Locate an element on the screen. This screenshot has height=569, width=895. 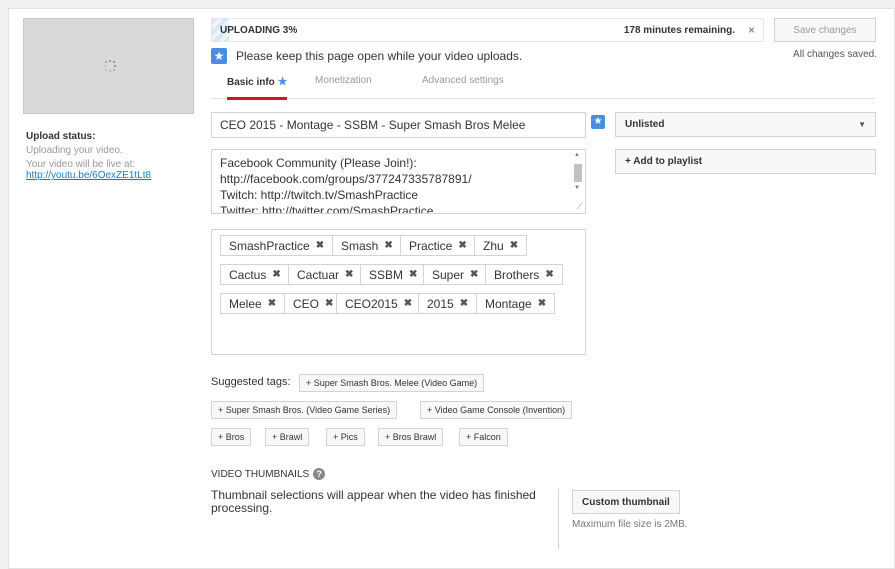
upload-status-label: Upload status: is located at coordinates (61, 136).